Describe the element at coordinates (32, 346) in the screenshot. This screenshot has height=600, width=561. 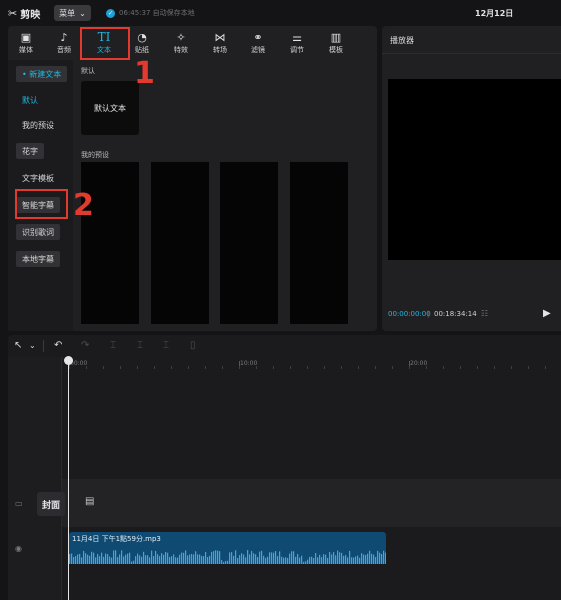
I see `chevron-down-icon: ⌄` at that location.